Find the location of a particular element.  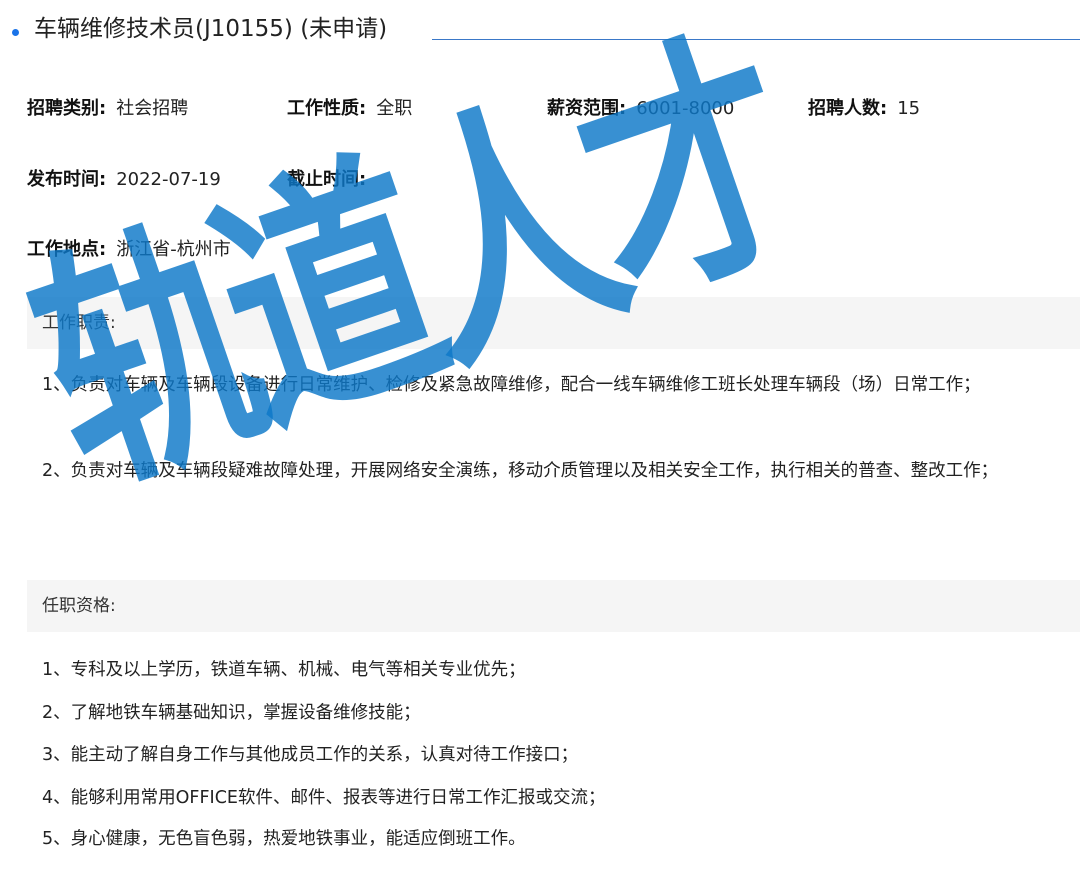

location-value: 浙江省-杭州市 is located at coordinates (173, 249).